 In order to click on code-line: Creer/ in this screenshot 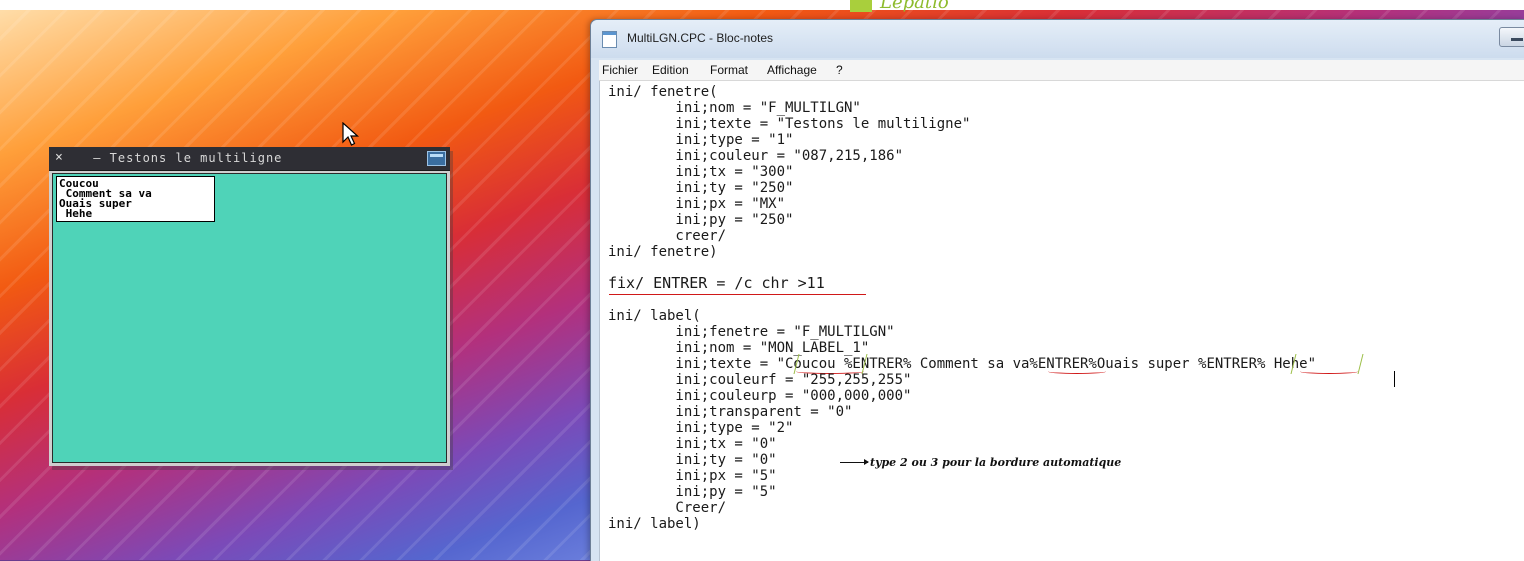, I will do `click(667, 508)`.